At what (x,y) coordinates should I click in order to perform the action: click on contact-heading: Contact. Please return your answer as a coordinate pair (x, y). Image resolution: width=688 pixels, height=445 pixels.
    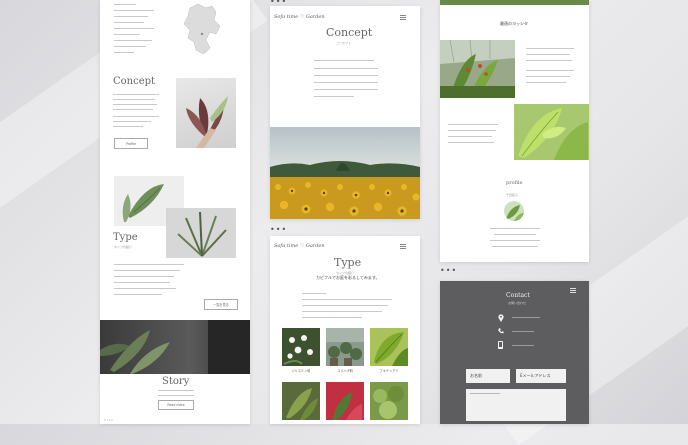
    Looking at the image, I should click on (518, 295).